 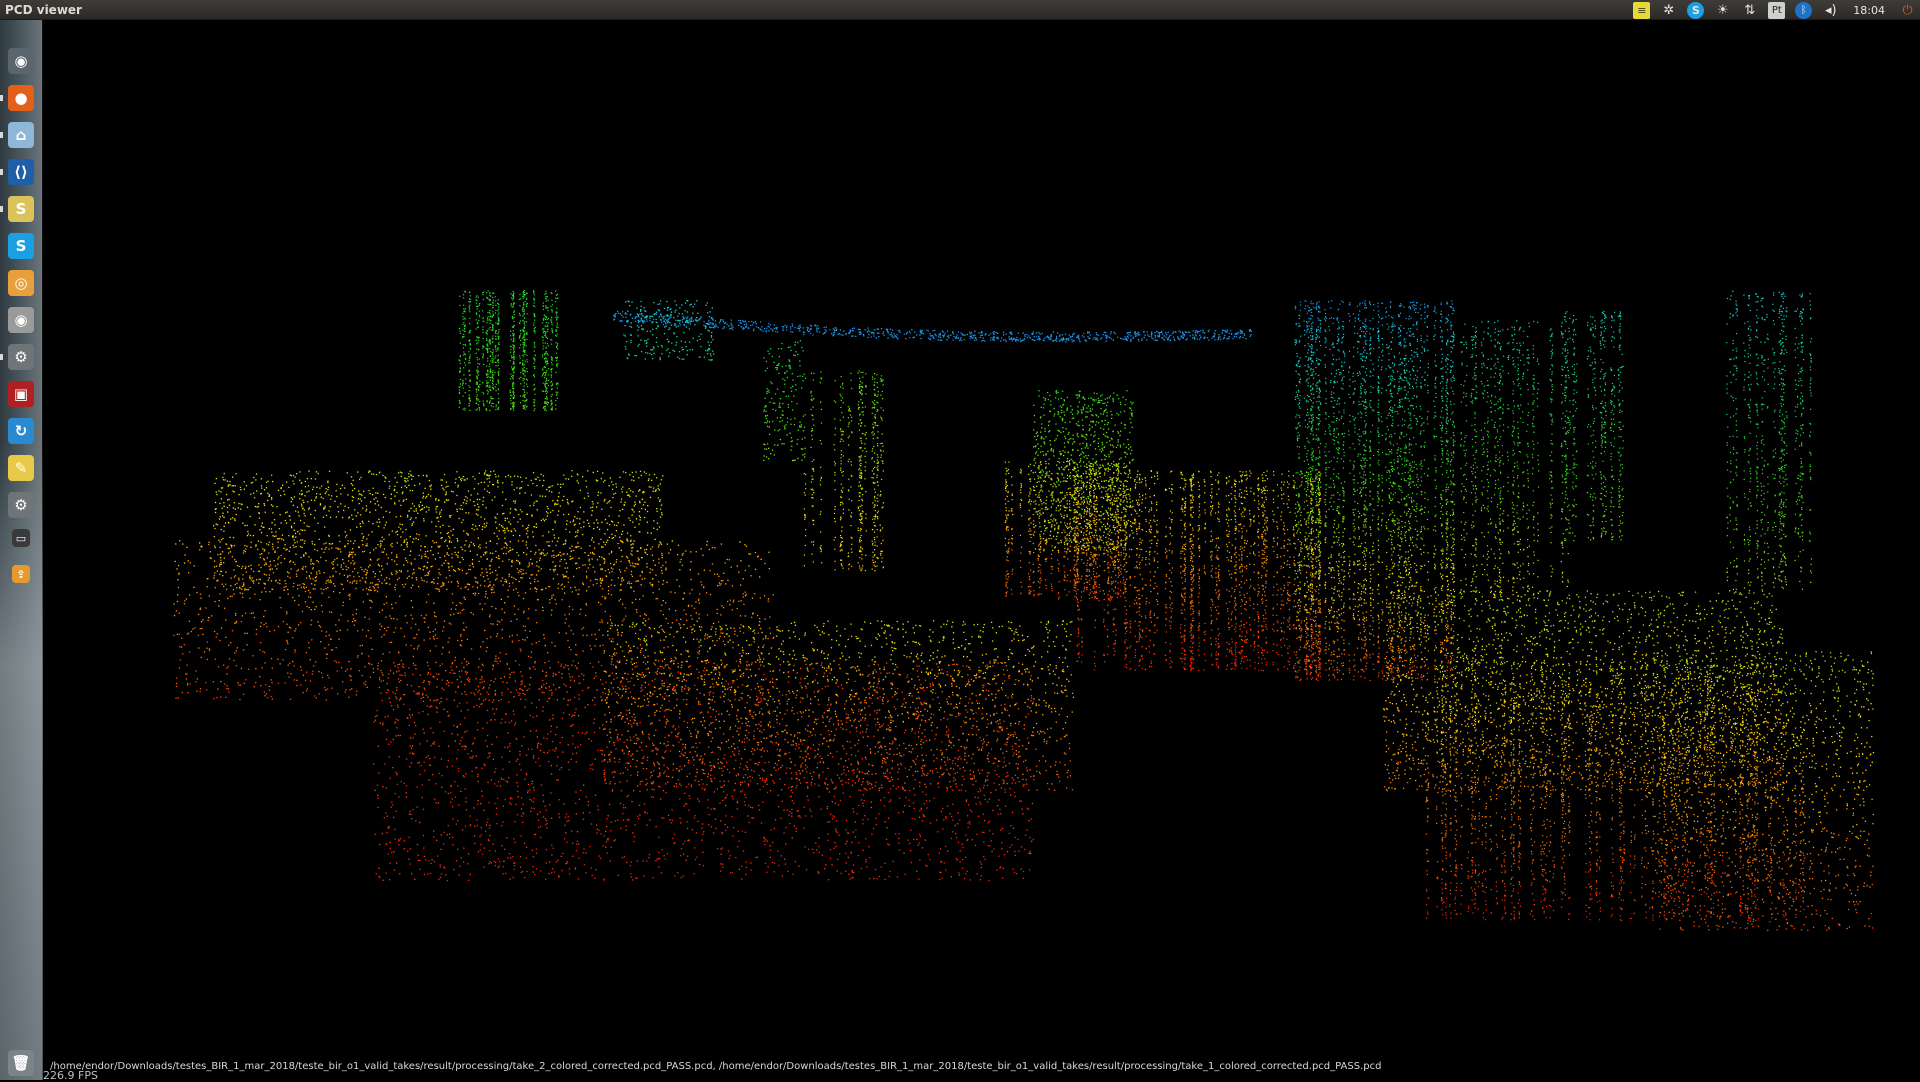 What do you see at coordinates (1907, 10) in the screenshot?
I see `power-icon: ⏻` at bounding box center [1907, 10].